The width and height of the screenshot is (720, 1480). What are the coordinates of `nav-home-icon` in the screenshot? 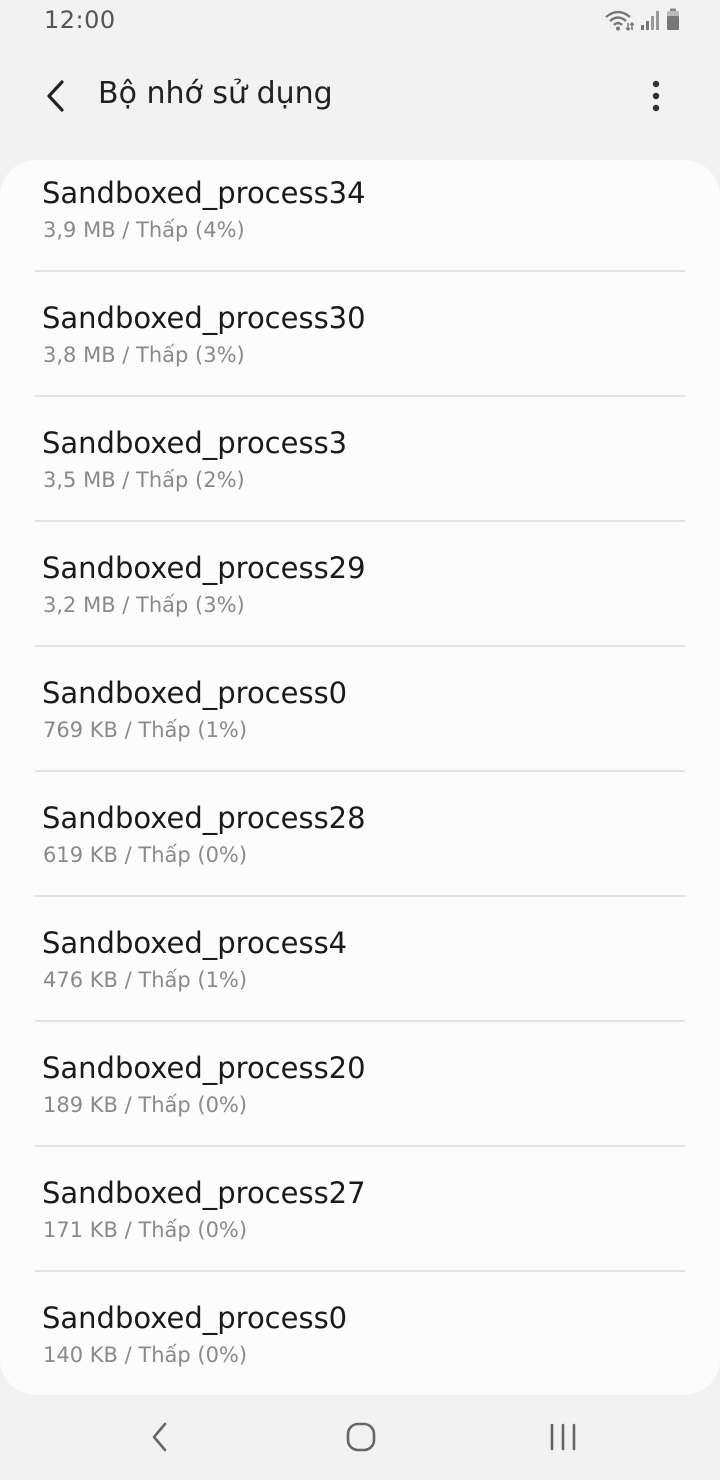 It's located at (361, 1439).